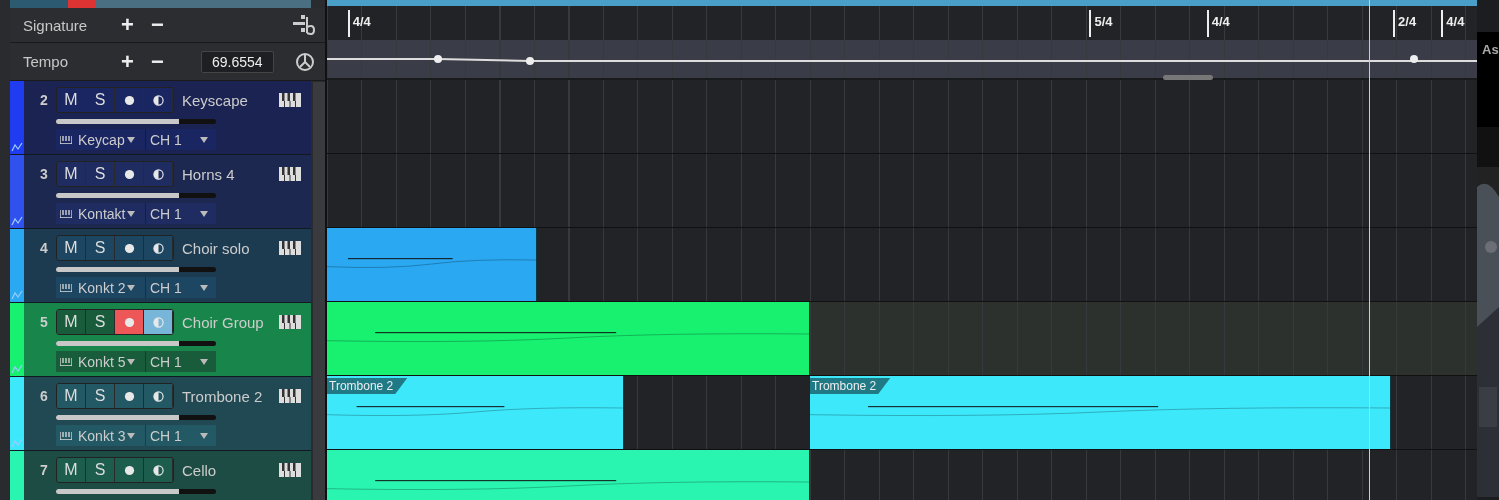 The image size is (1499, 500). What do you see at coordinates (222, 396) in the screenshot?
I see `track-name: Trombone 2` at bounding box center [222, 396].